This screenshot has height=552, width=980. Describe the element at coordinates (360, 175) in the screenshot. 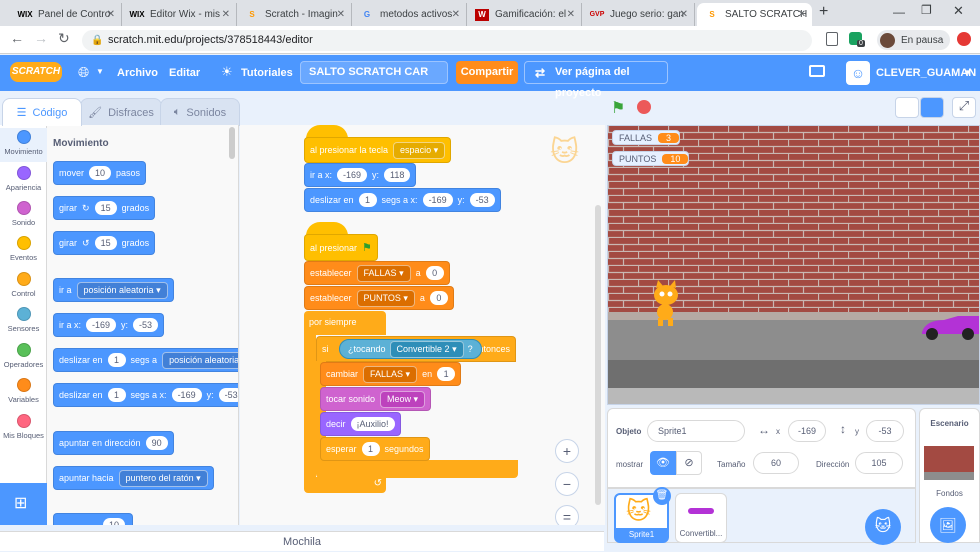

I see `block-goto-xy: ir a x: -169 y: 118` at that location.